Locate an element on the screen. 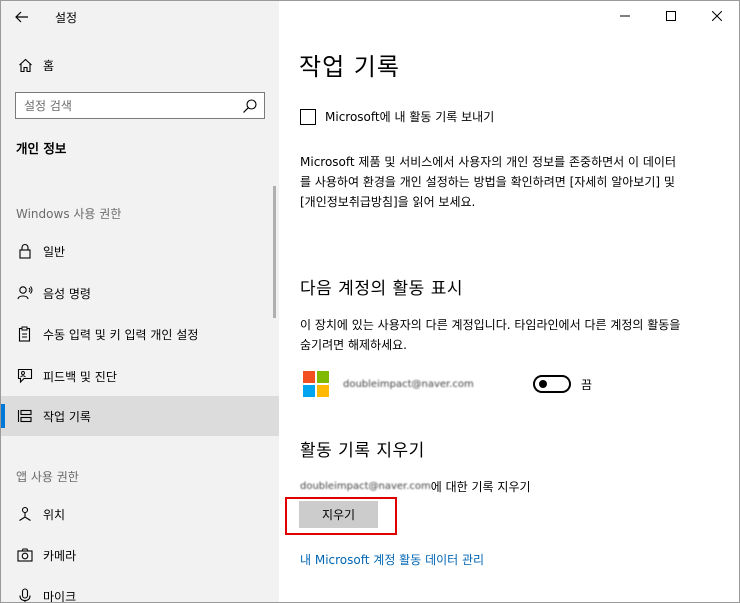  search-input is located at coordinates (129, 105).